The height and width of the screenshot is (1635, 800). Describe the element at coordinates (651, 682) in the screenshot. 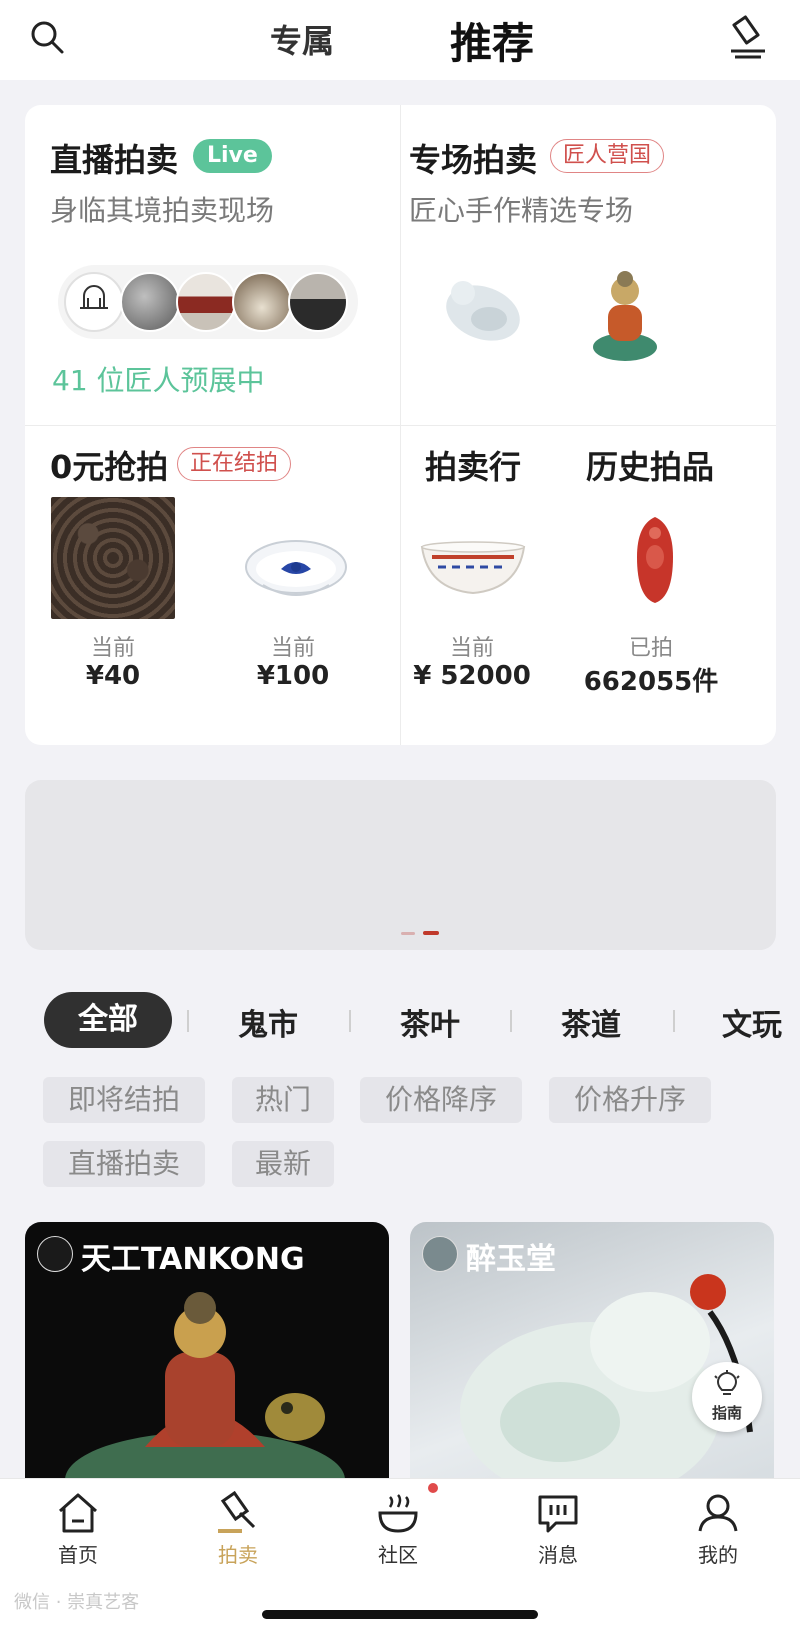

I see `sold-count: 662055件` at that location.